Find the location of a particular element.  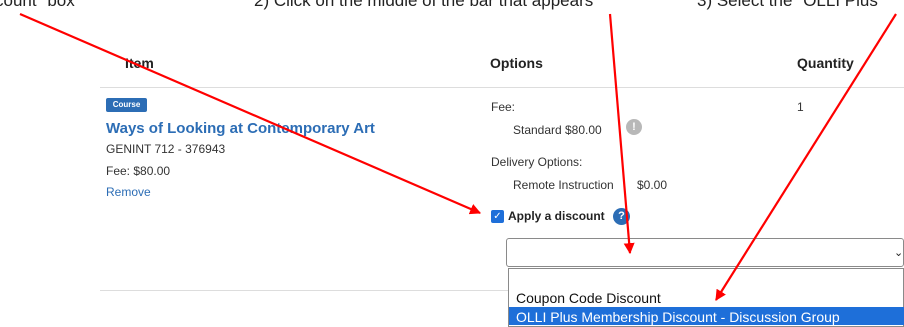

apply-discount-checkbox: ✓ is located at coordinates (497, 216).